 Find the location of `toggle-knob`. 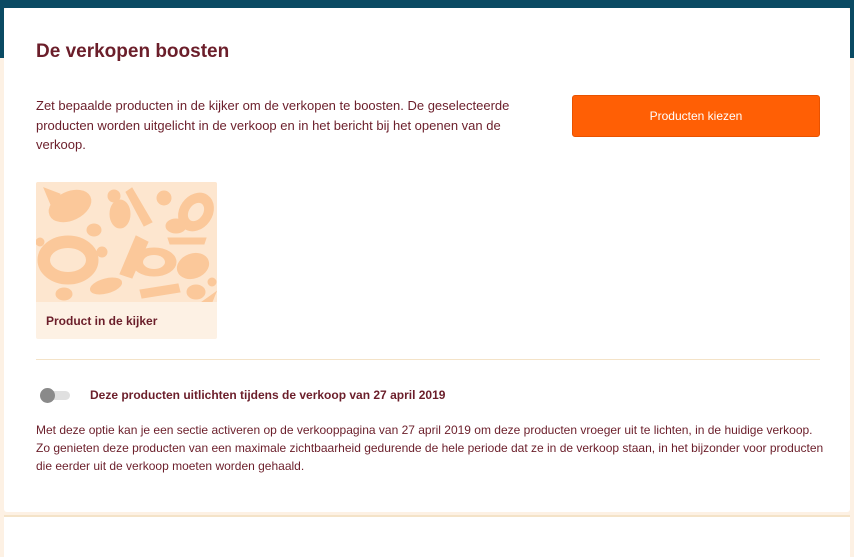

toggle-knob is located at coordinates (47, 395).